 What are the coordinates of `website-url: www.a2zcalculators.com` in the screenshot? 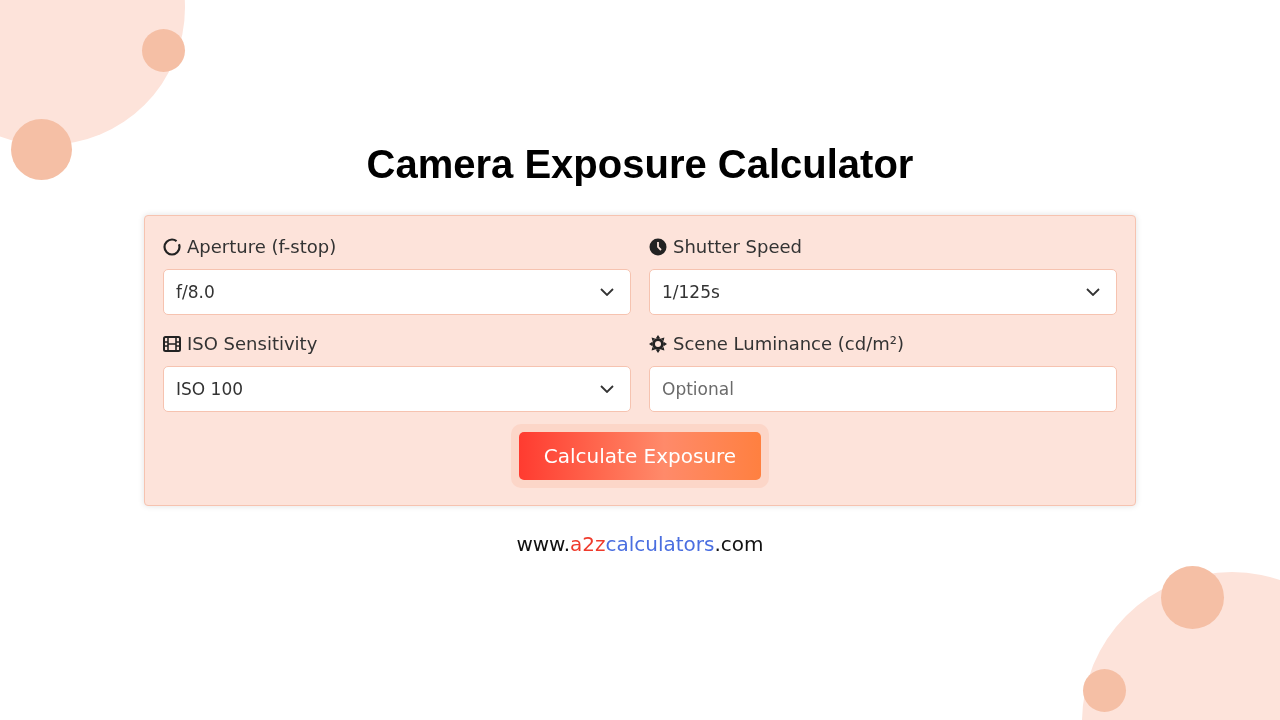 It's located at (640, 544).